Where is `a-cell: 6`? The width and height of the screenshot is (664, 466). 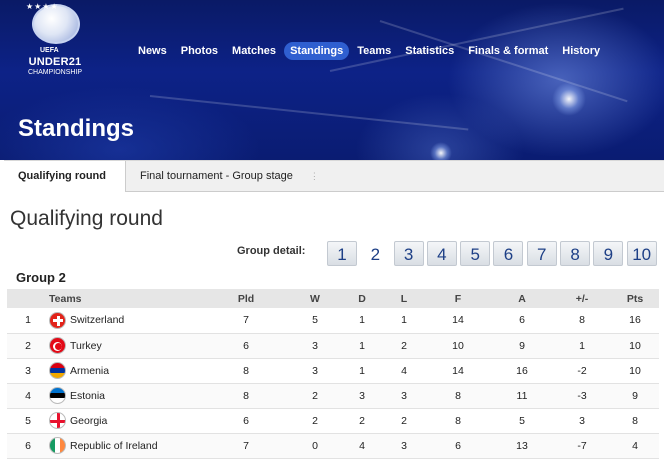 a-cell: 6 is located at coordinates (522, 321).